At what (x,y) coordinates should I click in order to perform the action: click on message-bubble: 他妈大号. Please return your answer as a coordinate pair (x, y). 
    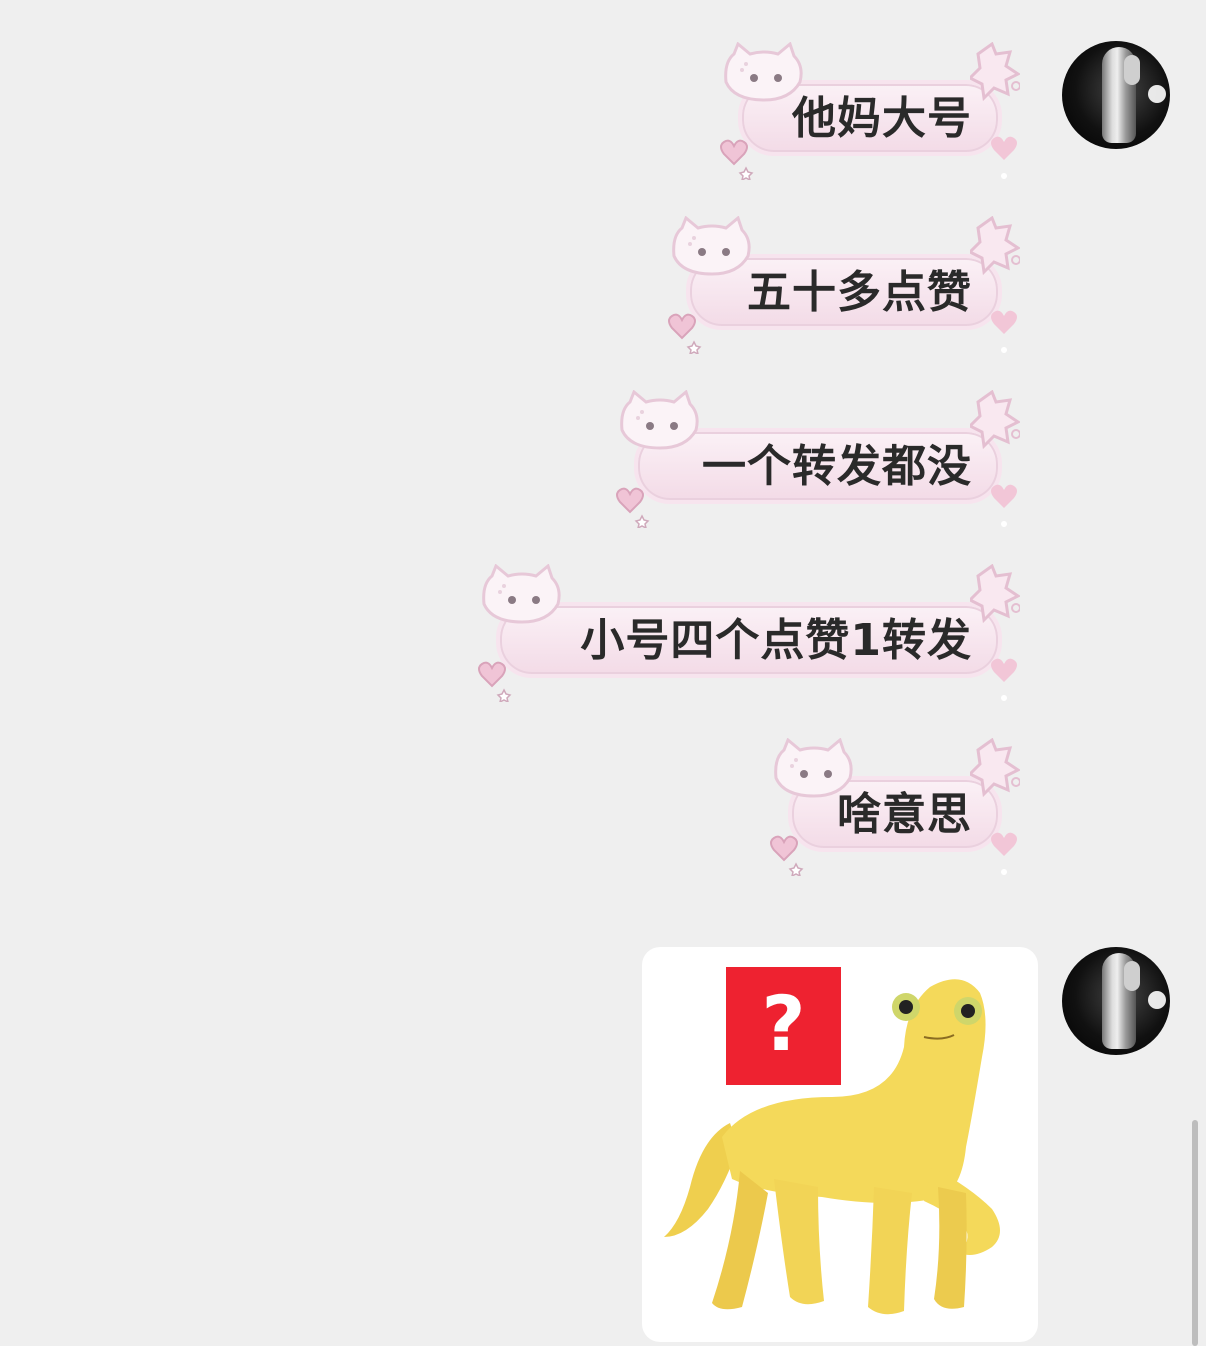
    Looking at the image, I should click on (875, 111).